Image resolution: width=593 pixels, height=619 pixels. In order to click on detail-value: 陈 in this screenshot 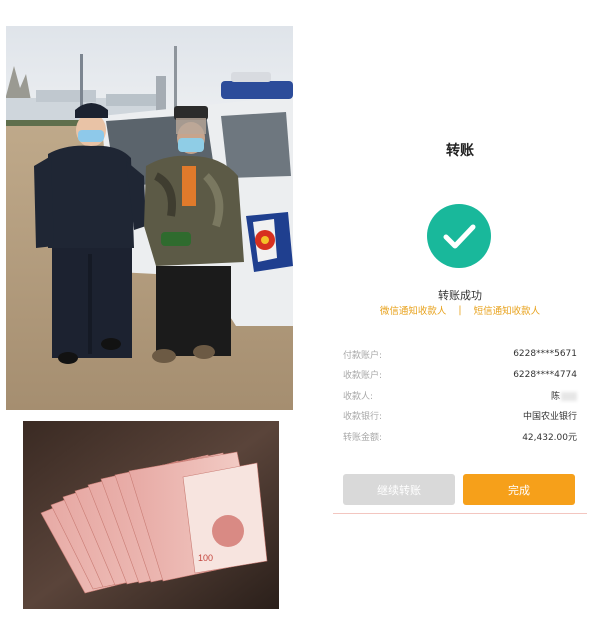, I will do `click(555, 396)`.